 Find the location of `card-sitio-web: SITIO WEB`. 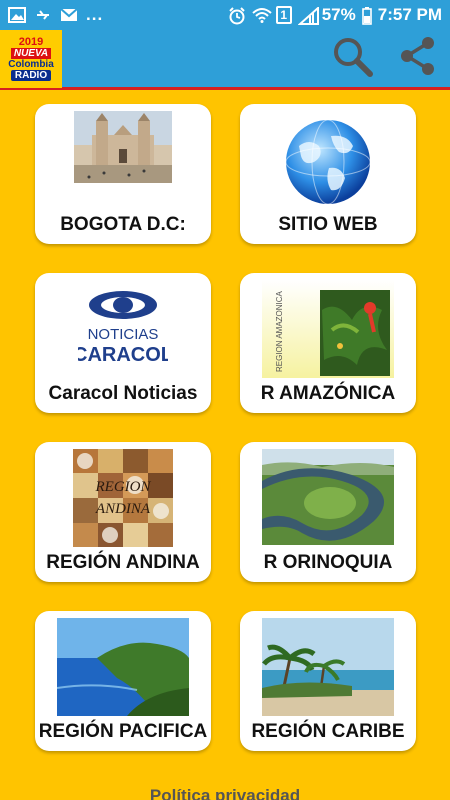

card-sitio-web: SITIO WEB is located at coordinates (328, 174).